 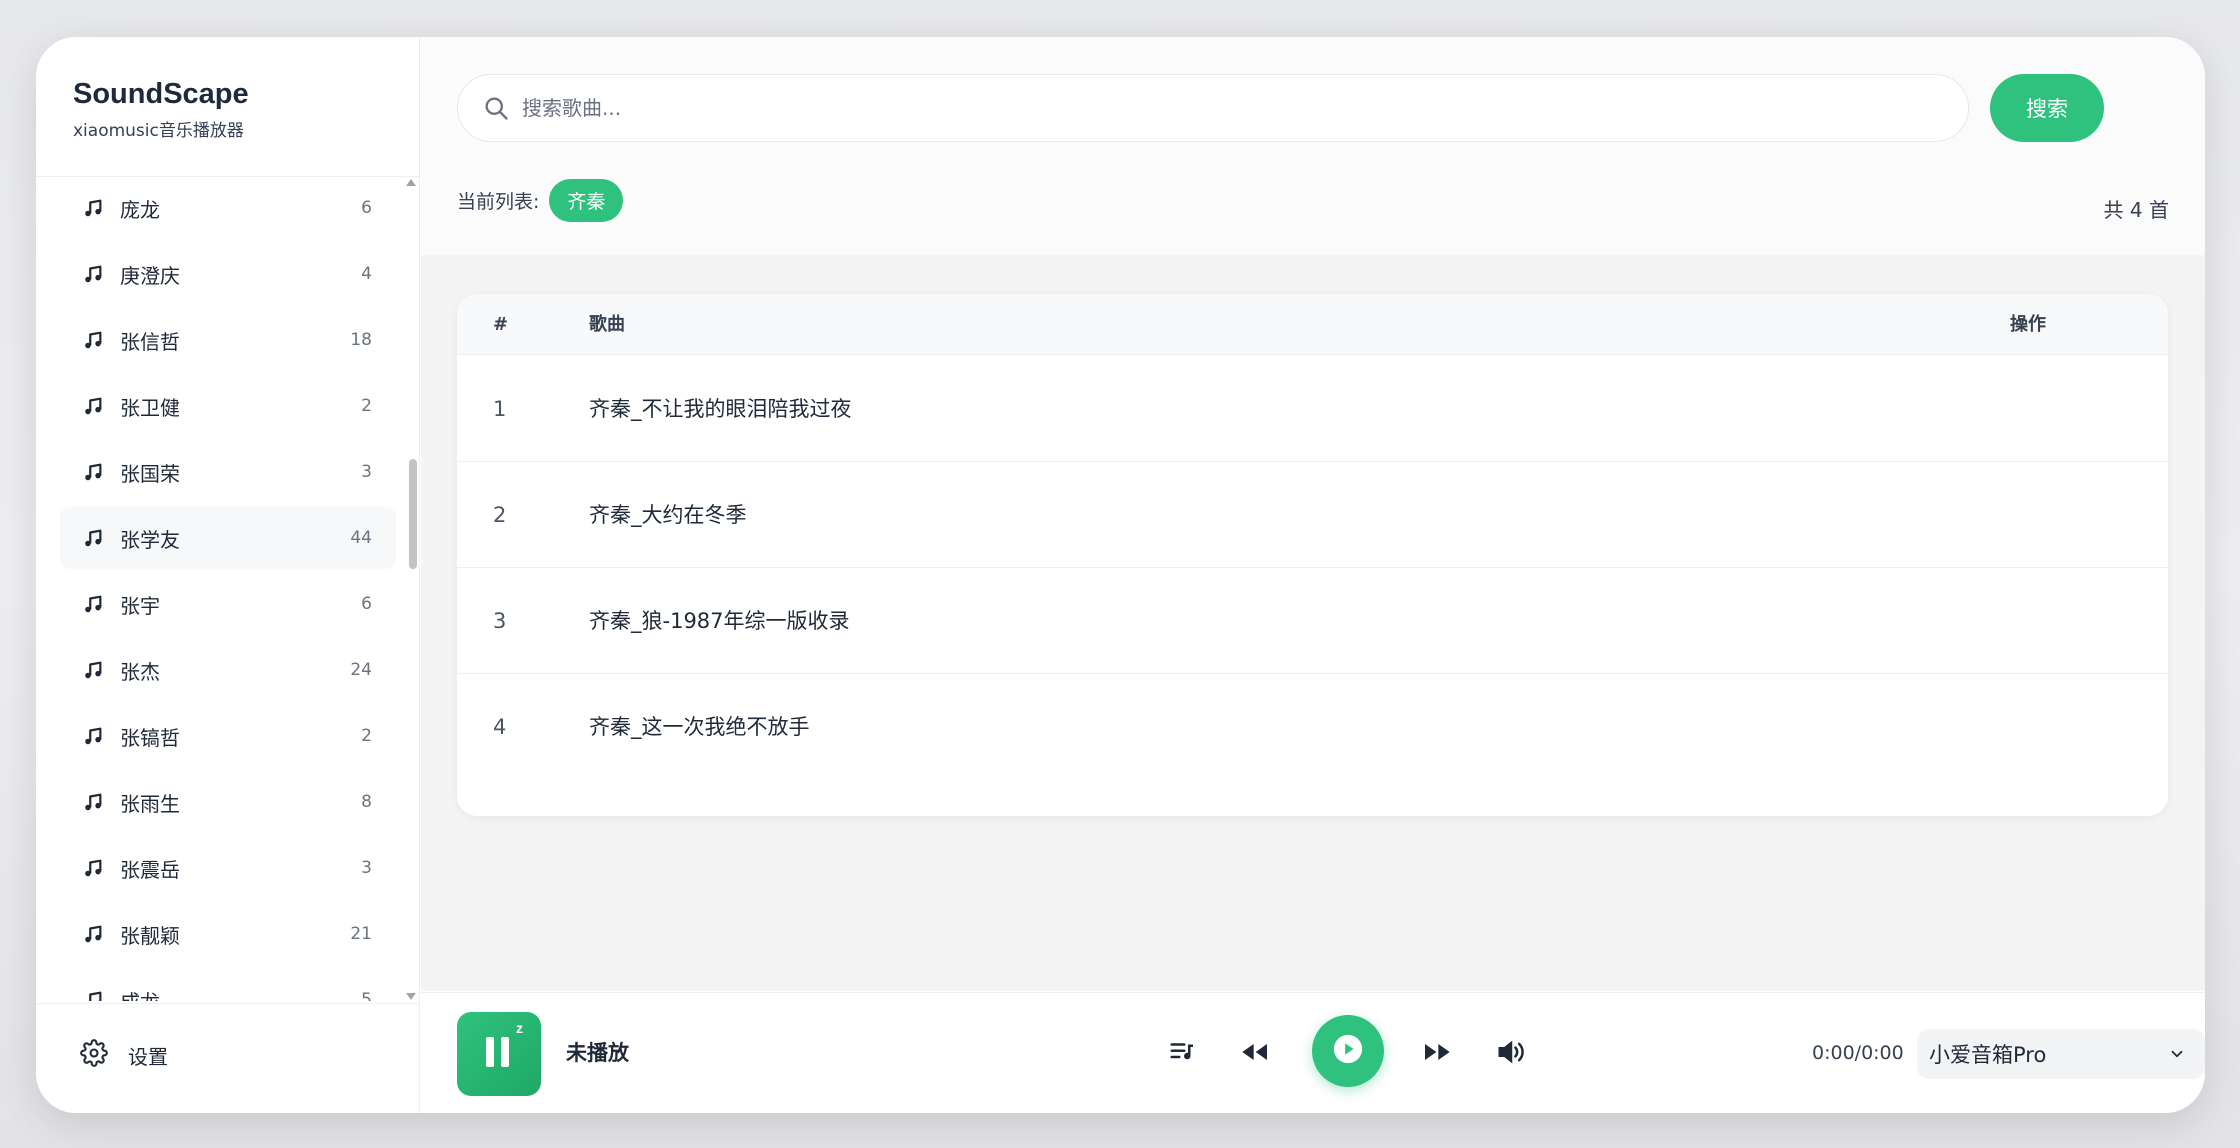 I want to click on artist-name: 张杰, so click(x=140, y=671).